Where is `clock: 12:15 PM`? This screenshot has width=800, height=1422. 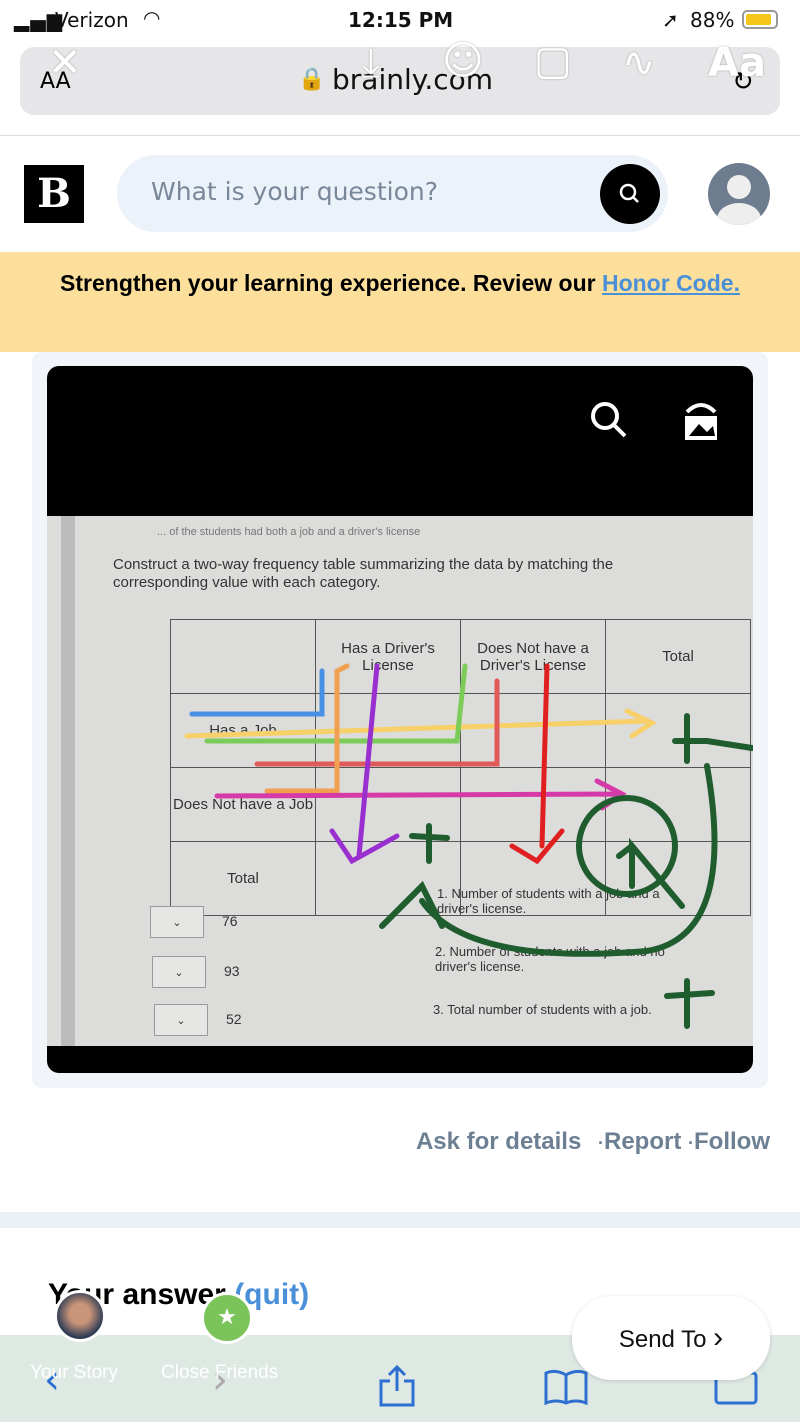
clock: 12:15 PM is located at coordinates (401, 20).